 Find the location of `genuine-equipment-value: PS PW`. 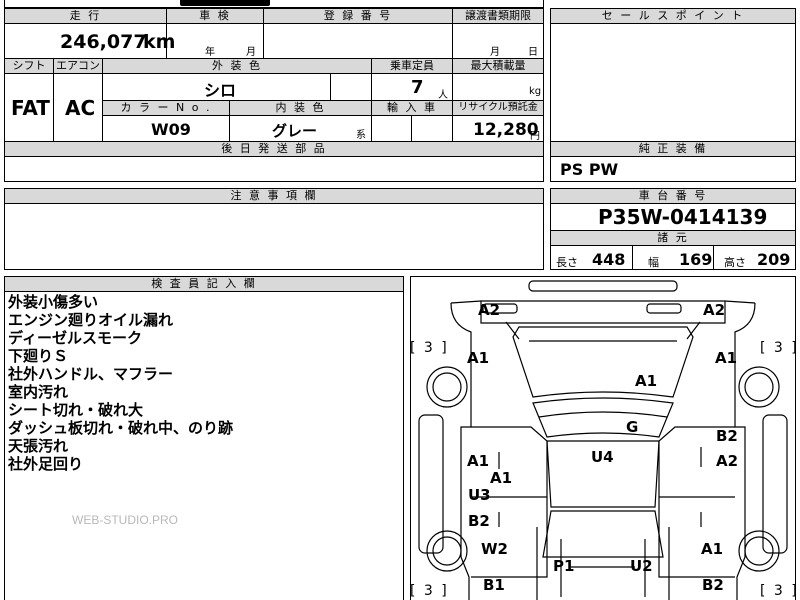

genuine-equipment-value: PS PW is located at coordinates (589, 169).